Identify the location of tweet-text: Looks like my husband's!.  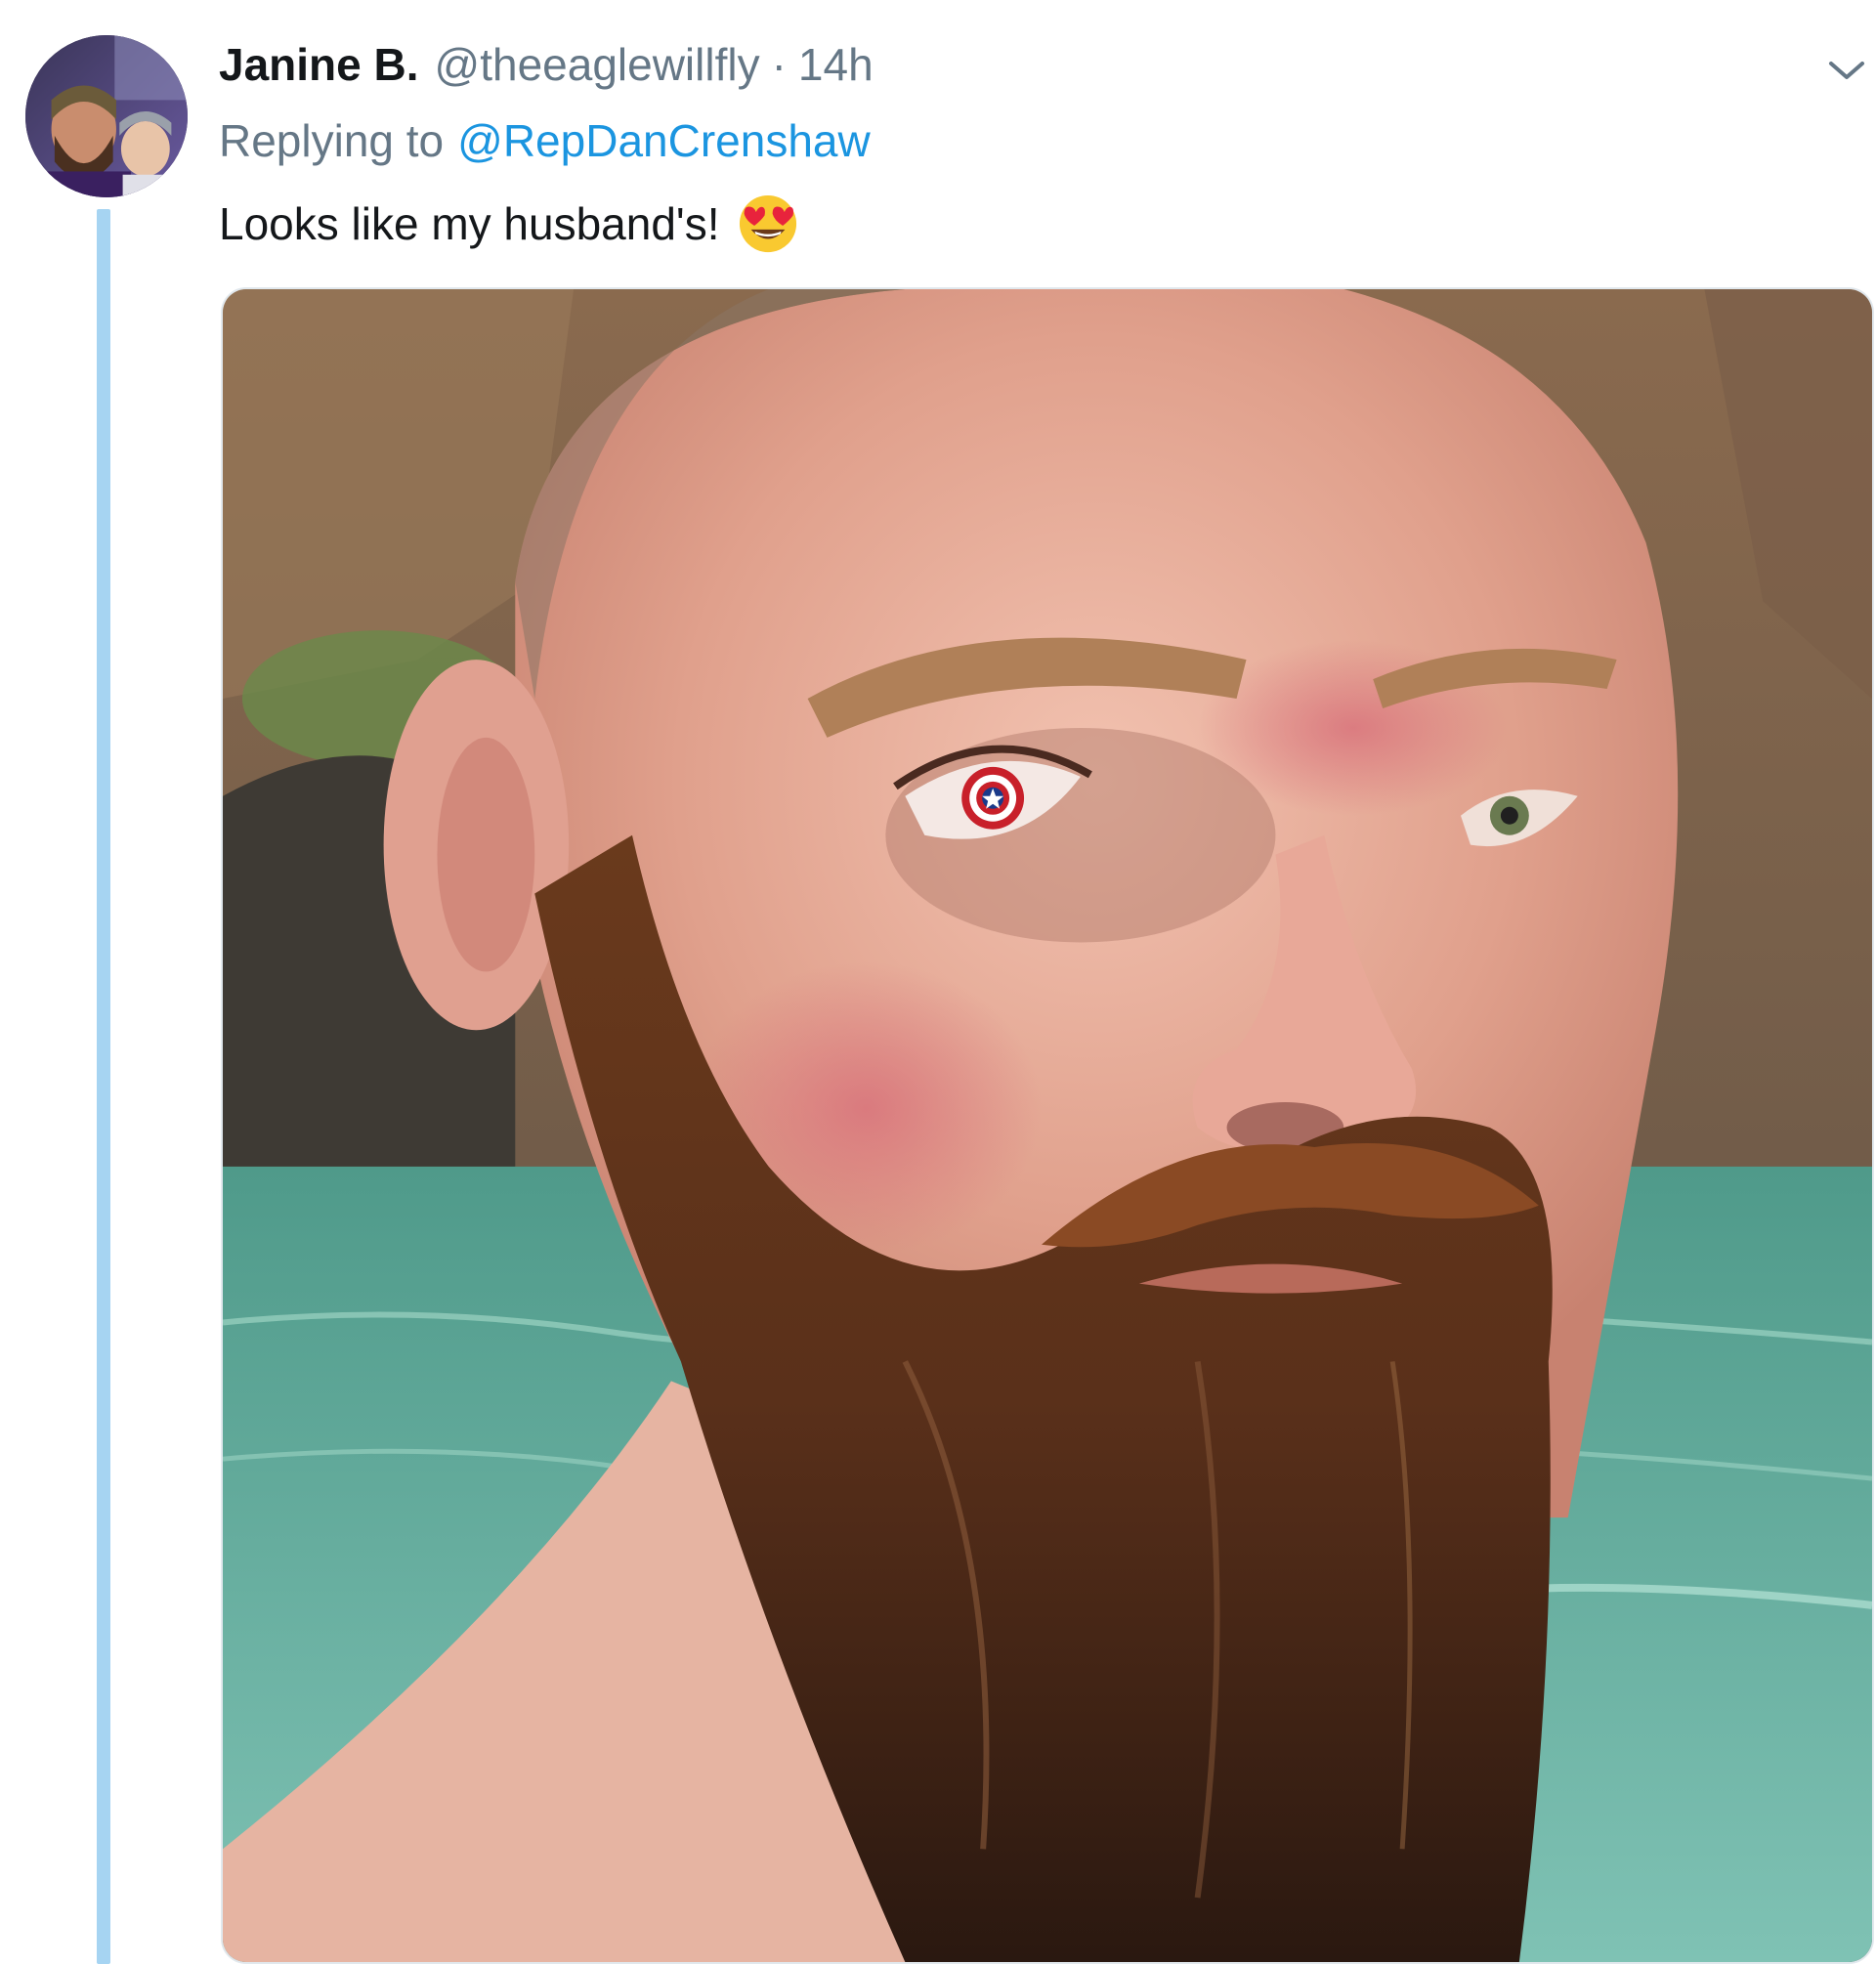
(508, 224).